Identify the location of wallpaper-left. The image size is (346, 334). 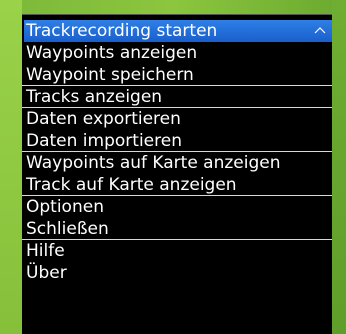
(11, 167).